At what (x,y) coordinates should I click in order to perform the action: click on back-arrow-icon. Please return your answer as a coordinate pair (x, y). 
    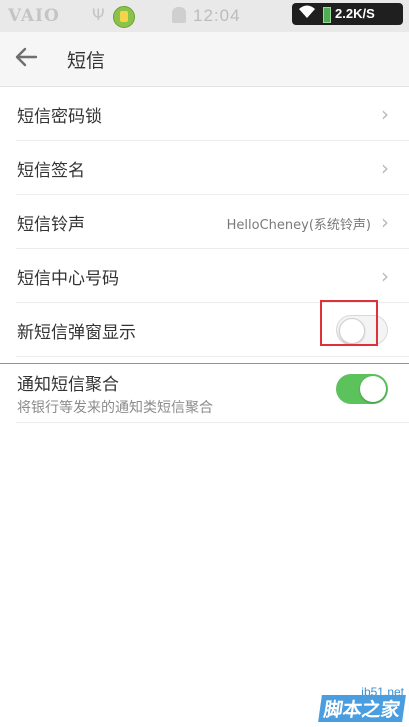
    Looking at the image, I should click on (26, 59).